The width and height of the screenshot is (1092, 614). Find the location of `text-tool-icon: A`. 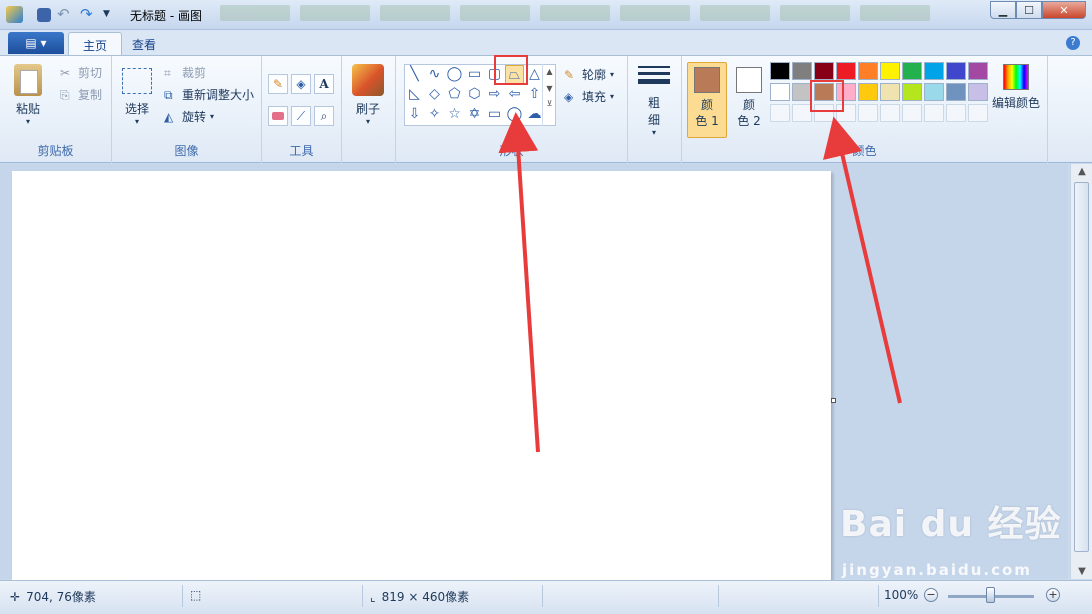

text-tool-icon: A is located at coordinates (324, 84).